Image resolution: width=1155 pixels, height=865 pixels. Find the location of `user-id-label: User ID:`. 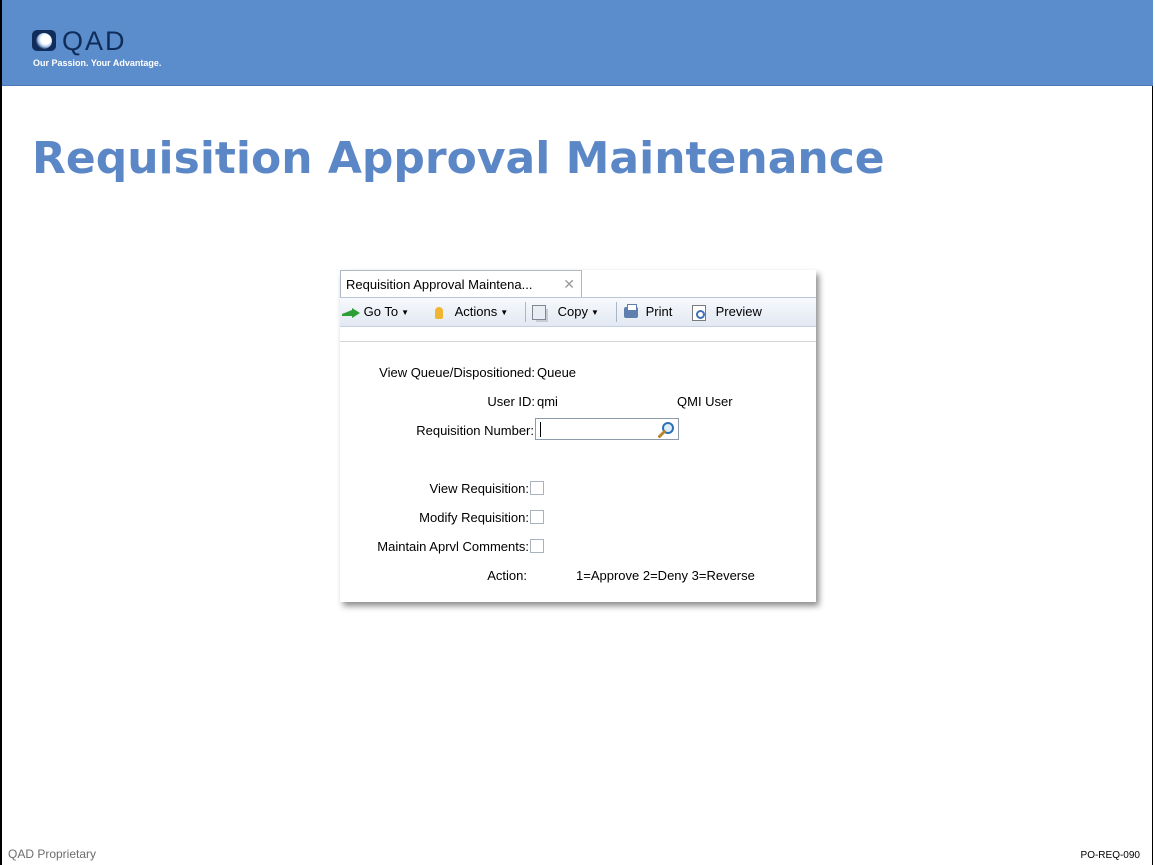

user-id-label: User ID: is located at coordinates (511, 401).